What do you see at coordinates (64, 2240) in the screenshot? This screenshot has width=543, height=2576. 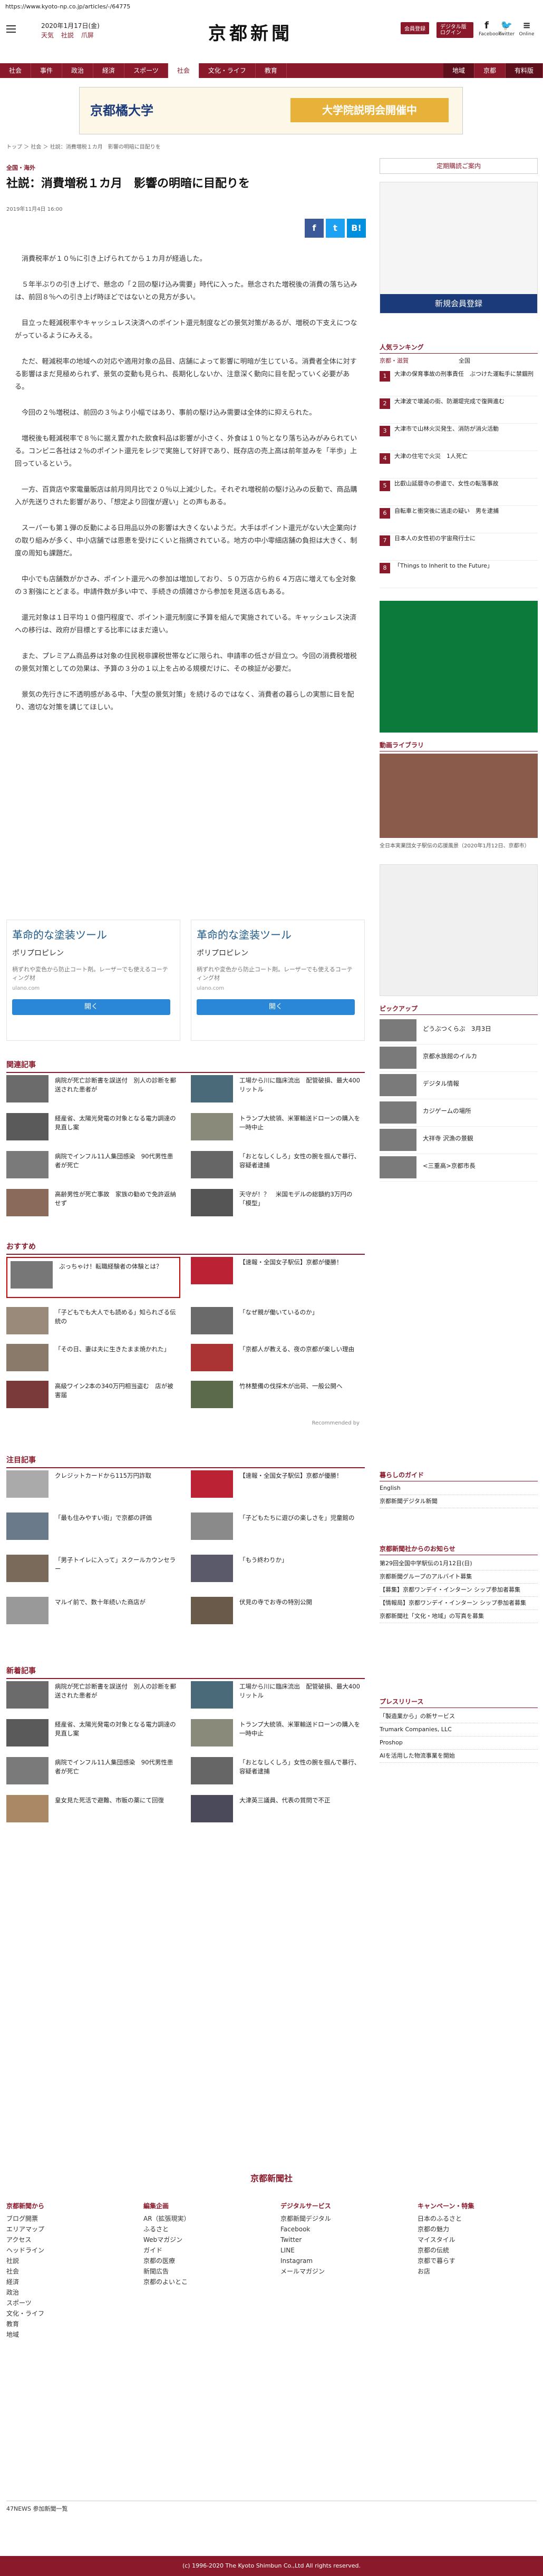 I see `footer-link: アクセス` at bounding box center [64, 2240].